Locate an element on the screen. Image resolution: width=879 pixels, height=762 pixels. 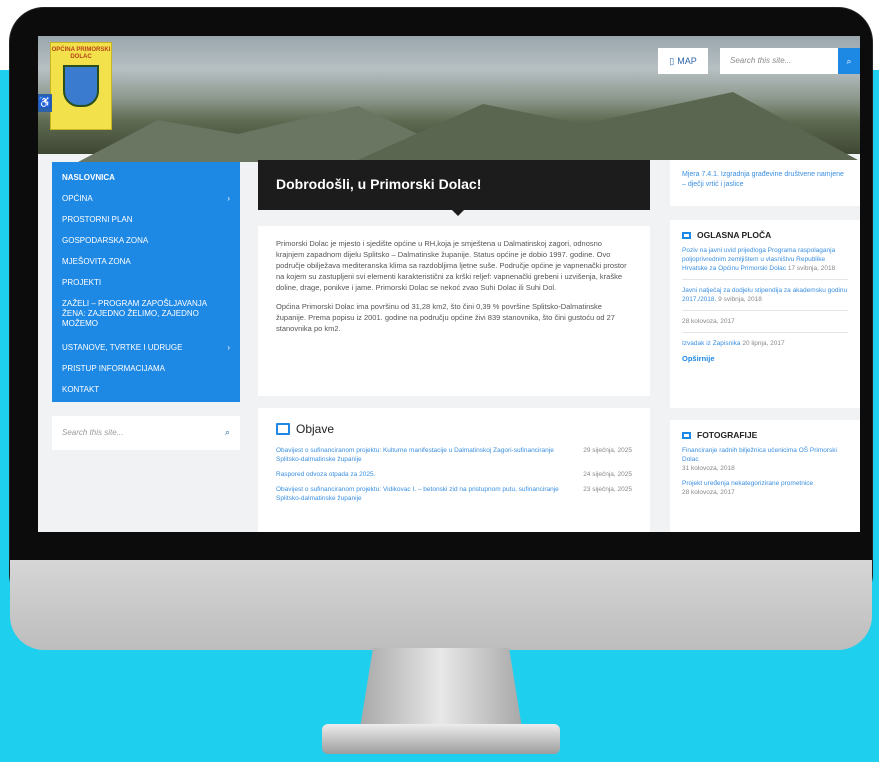
nav-label: NASLOVNICA is located at coordinates (88, 177).